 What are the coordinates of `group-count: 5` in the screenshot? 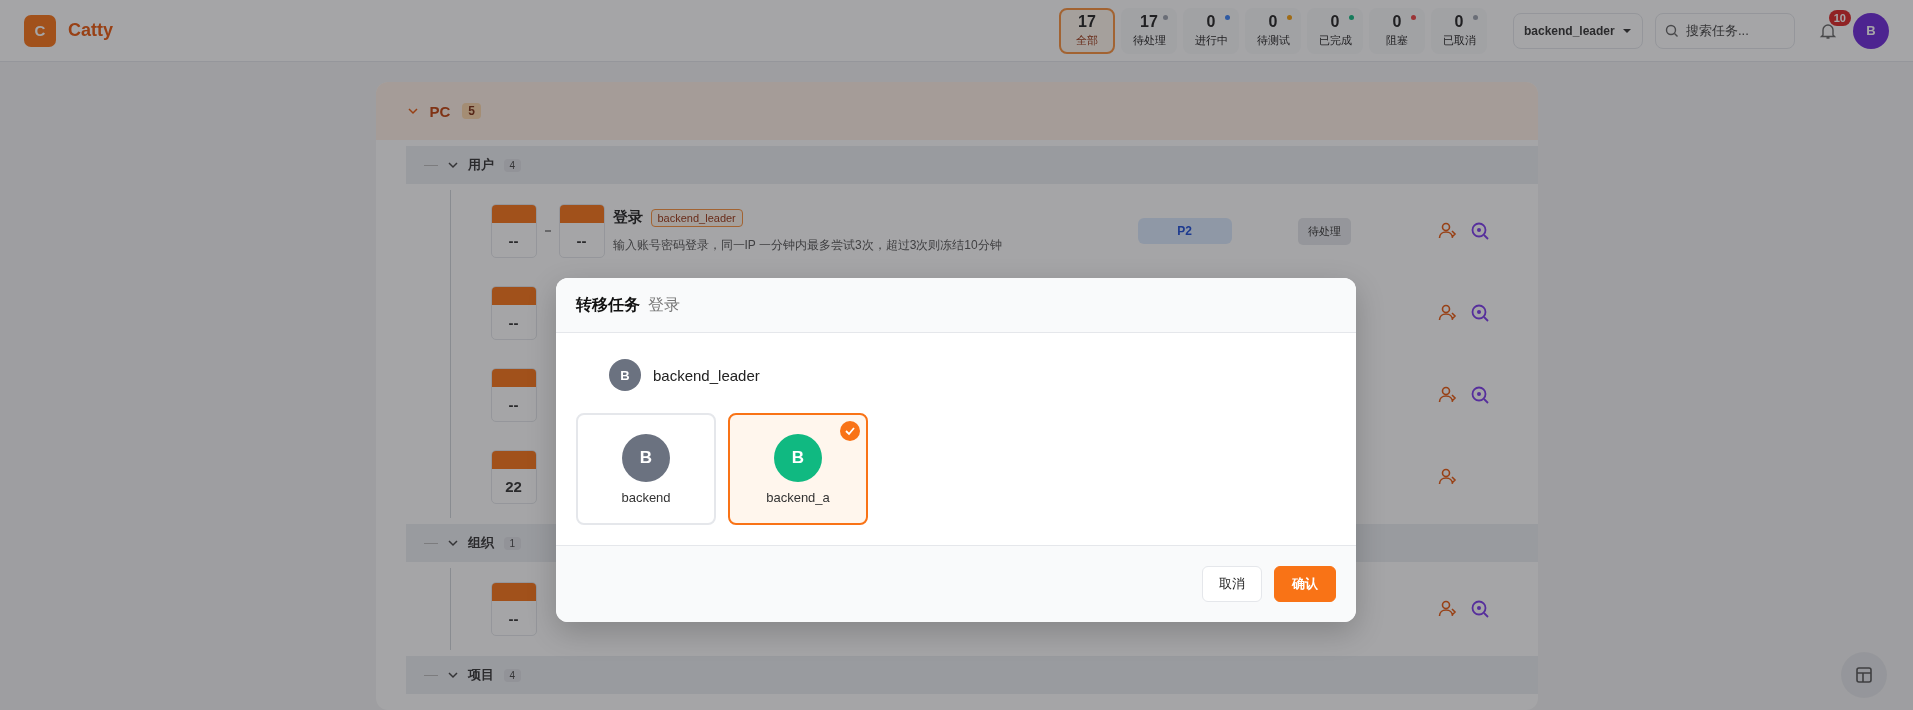 It's located at (472, 111).